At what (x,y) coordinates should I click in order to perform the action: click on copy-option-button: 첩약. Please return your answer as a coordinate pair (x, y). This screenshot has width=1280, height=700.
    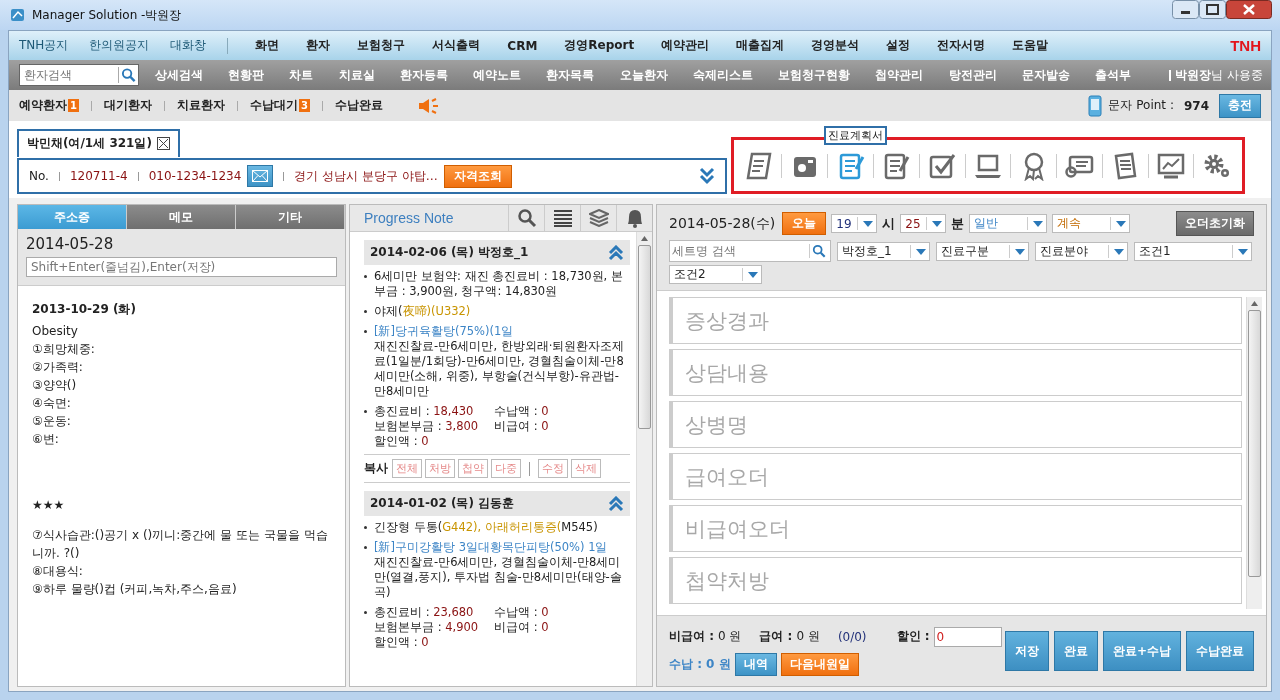
    Looking at the image, I should click on (473, 468).